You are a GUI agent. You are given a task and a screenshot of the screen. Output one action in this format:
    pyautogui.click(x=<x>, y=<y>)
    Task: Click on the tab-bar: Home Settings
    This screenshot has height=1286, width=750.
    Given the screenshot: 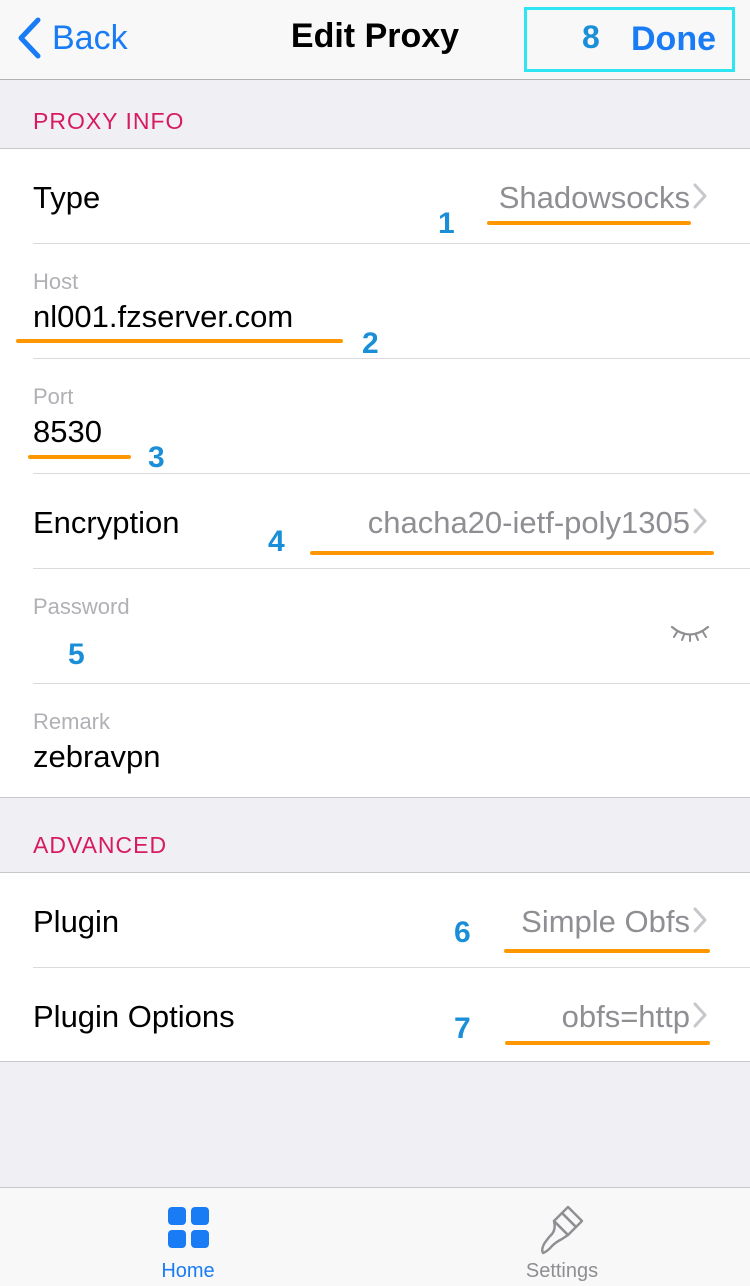 What is the action you would take?
    pyautogui.click(x=375, y=1236)
    